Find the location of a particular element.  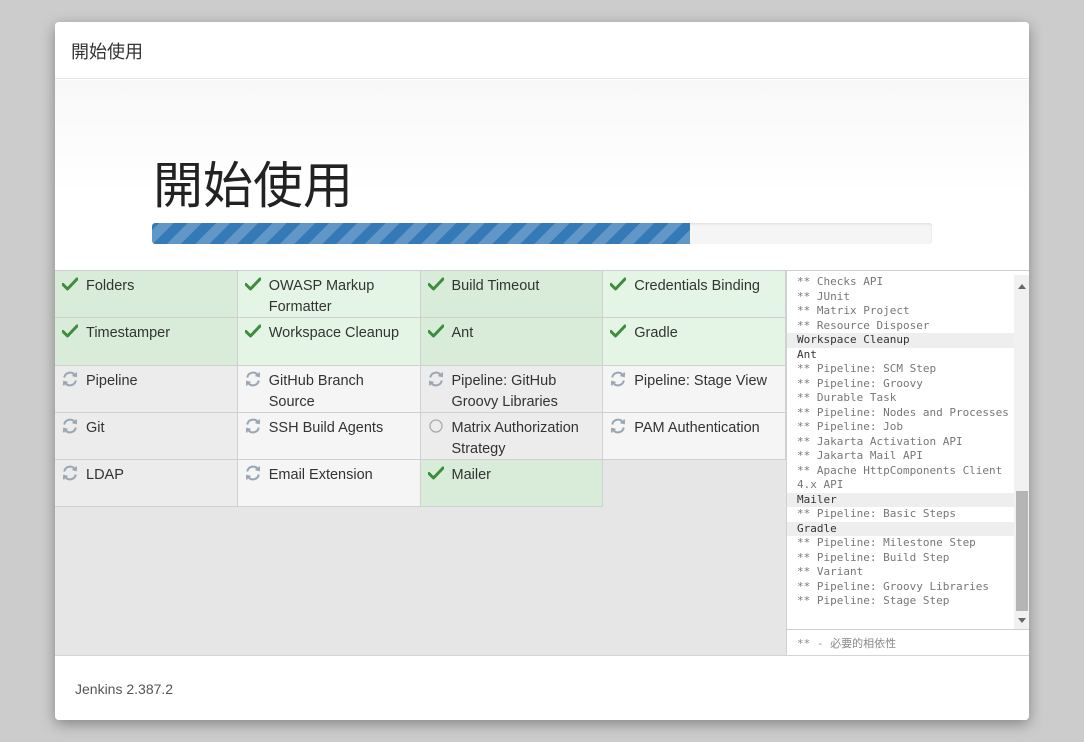

plugin-item: Mailer is located at coordinates (512, 484).